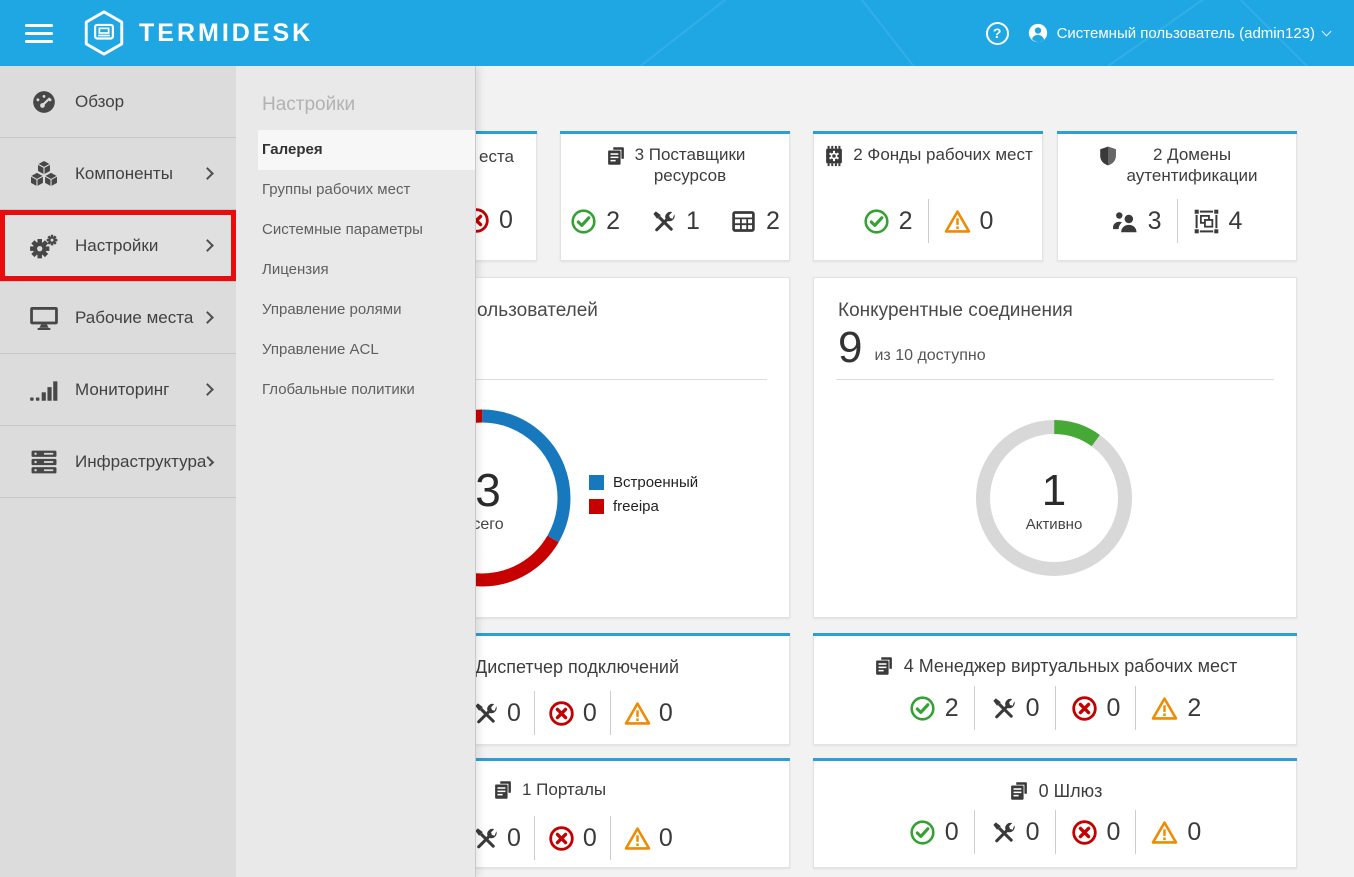 This screenshot has height=877, width=1354. Describe the element at coordinates (497, 156) in the screenshot. I see `card-title-fragment: еста` at that location.